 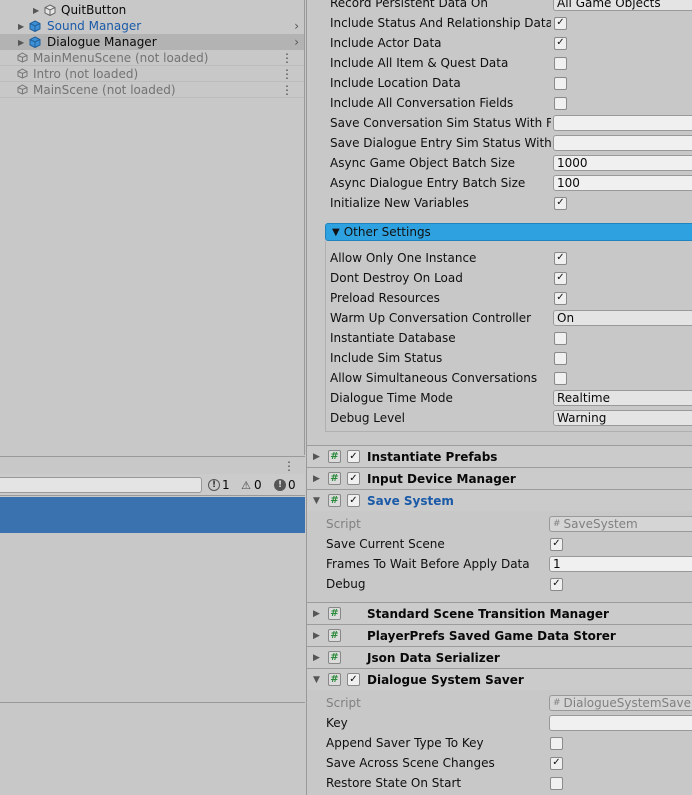 What do you see at coordinates (560, 278) in the screenshot?
I see `dont-destroy-on-load-checkbox: ✓` at bounding box center [560, 278].